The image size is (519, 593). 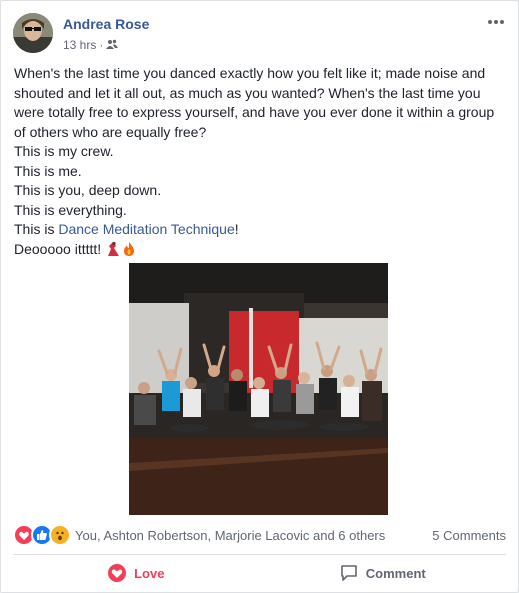 What do you see at coordinates (42, 535) in the screenshot?
I see `reaction-icons` at bounding box center [42, 535].